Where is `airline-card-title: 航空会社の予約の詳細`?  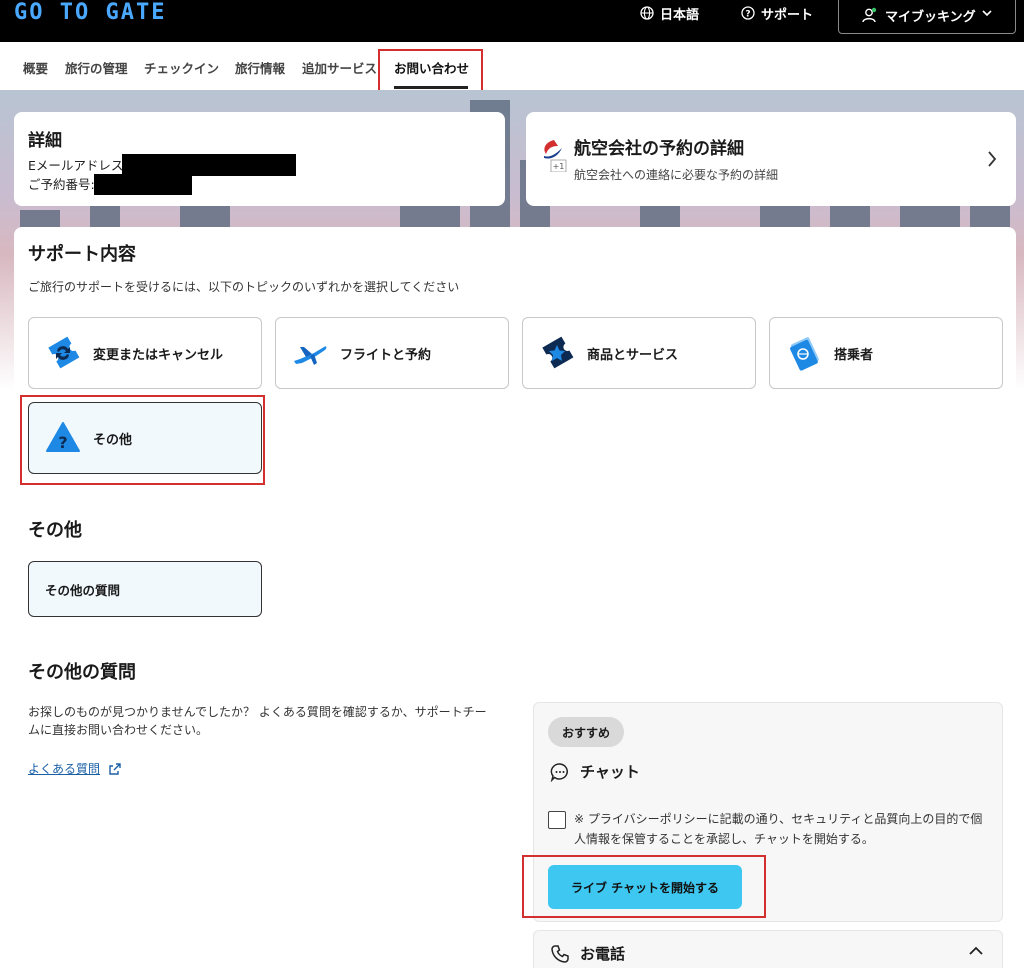 airline-card-title: 航空会社の予約の詳細 is located at coordinates (659, 149).